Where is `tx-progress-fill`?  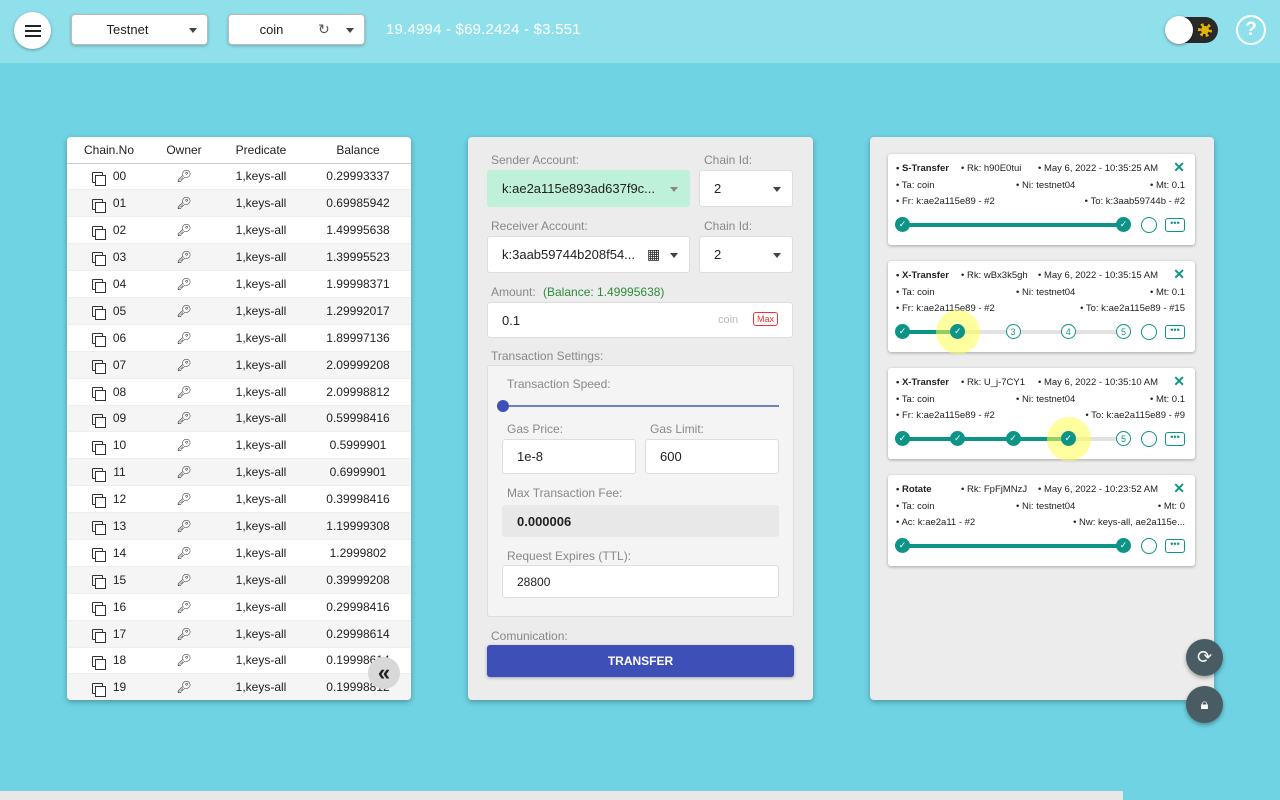 tx-progress-fill is located at coordinates (1012, 546).